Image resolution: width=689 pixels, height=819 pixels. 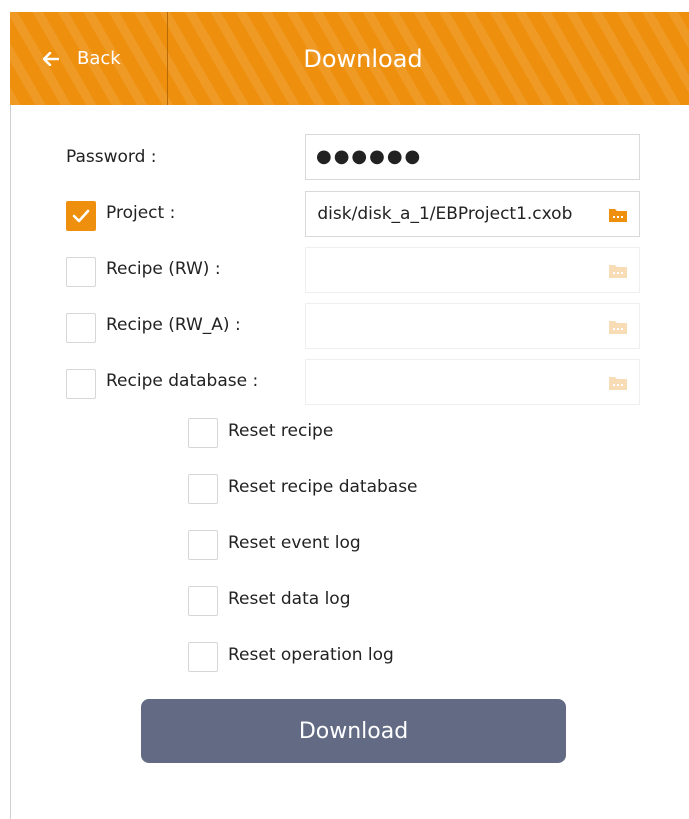 I want to click on checkmark-icon, so click(x=81, y=216).